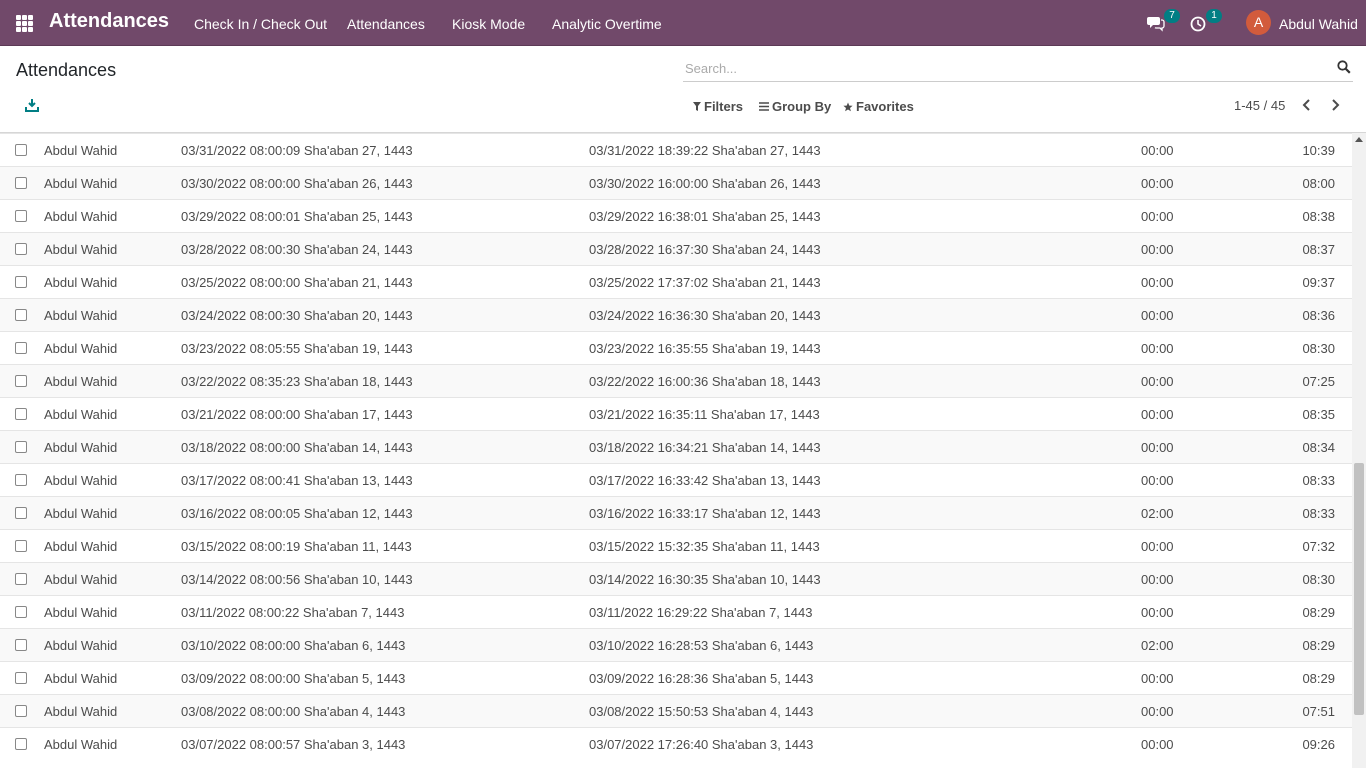 The height and width of the screenshot is (768, 1366). Describe the element at coordinates (705, 381) in the screenshot. I see `check-out-cell: 03/22/2022 16:00:36 Sha'aban 18, 1443` at that location.